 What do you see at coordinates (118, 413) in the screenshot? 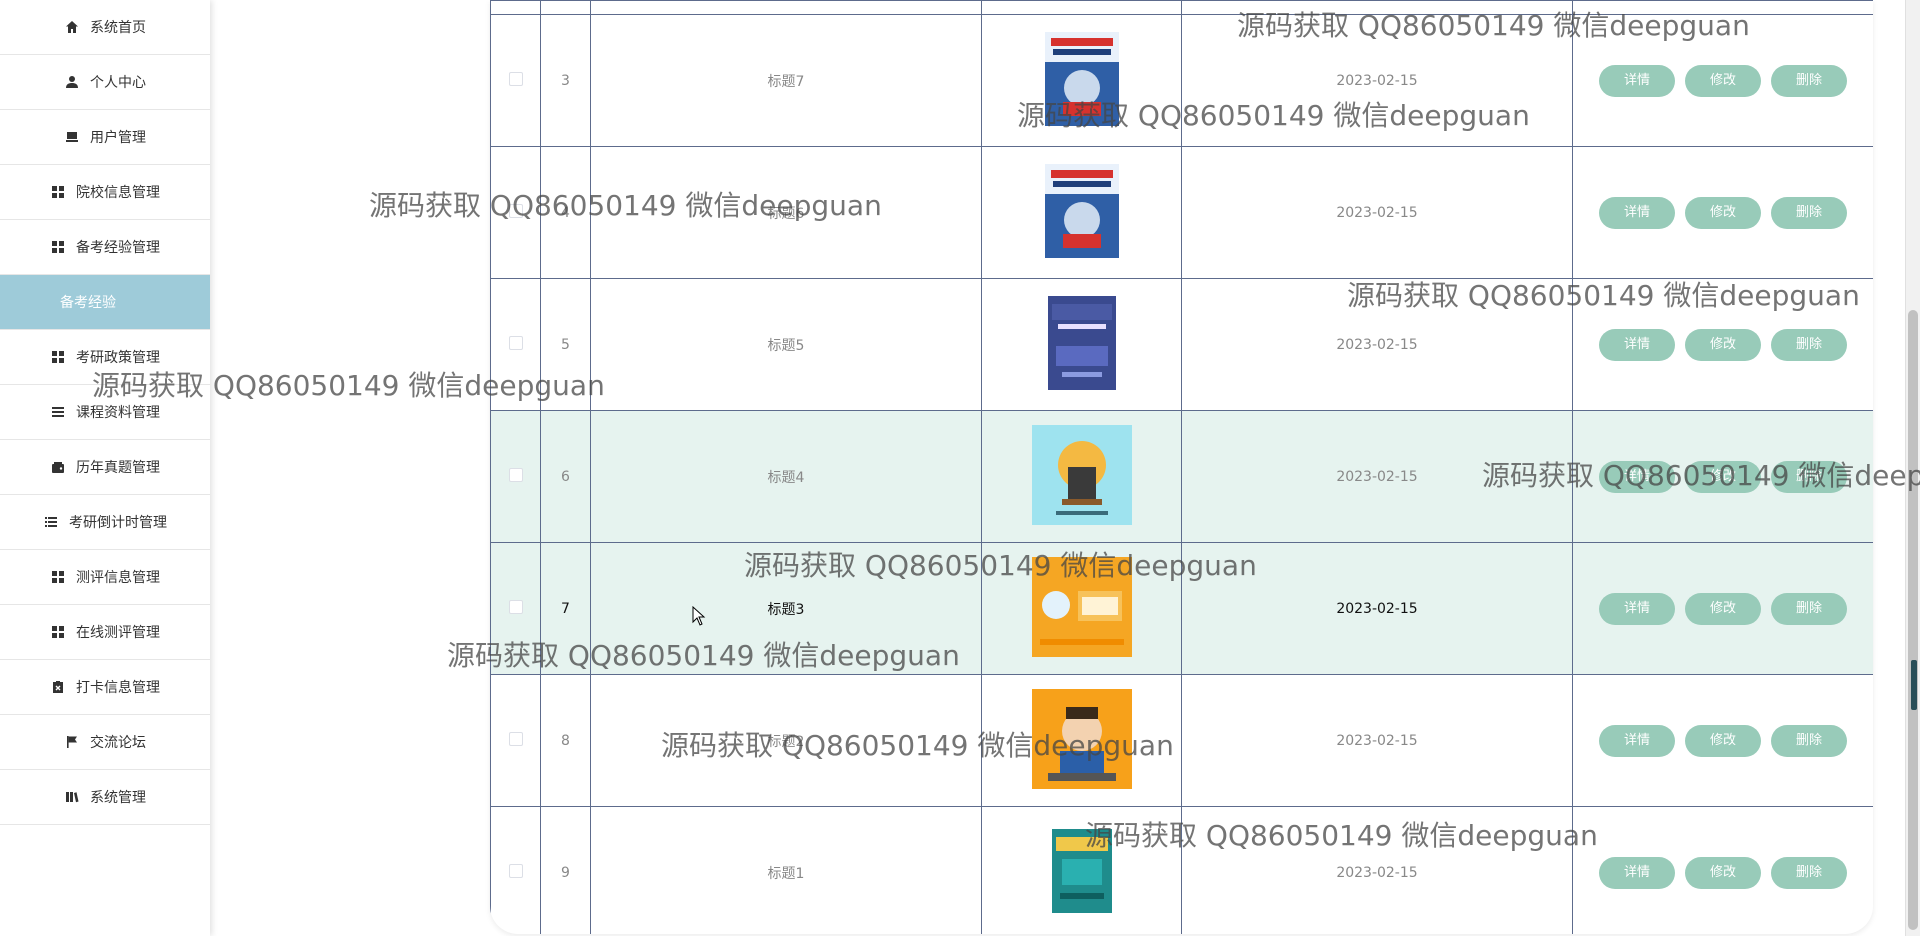
I see `sidebar-item-label: 课程资料管理` at bounding box center [118, 413].